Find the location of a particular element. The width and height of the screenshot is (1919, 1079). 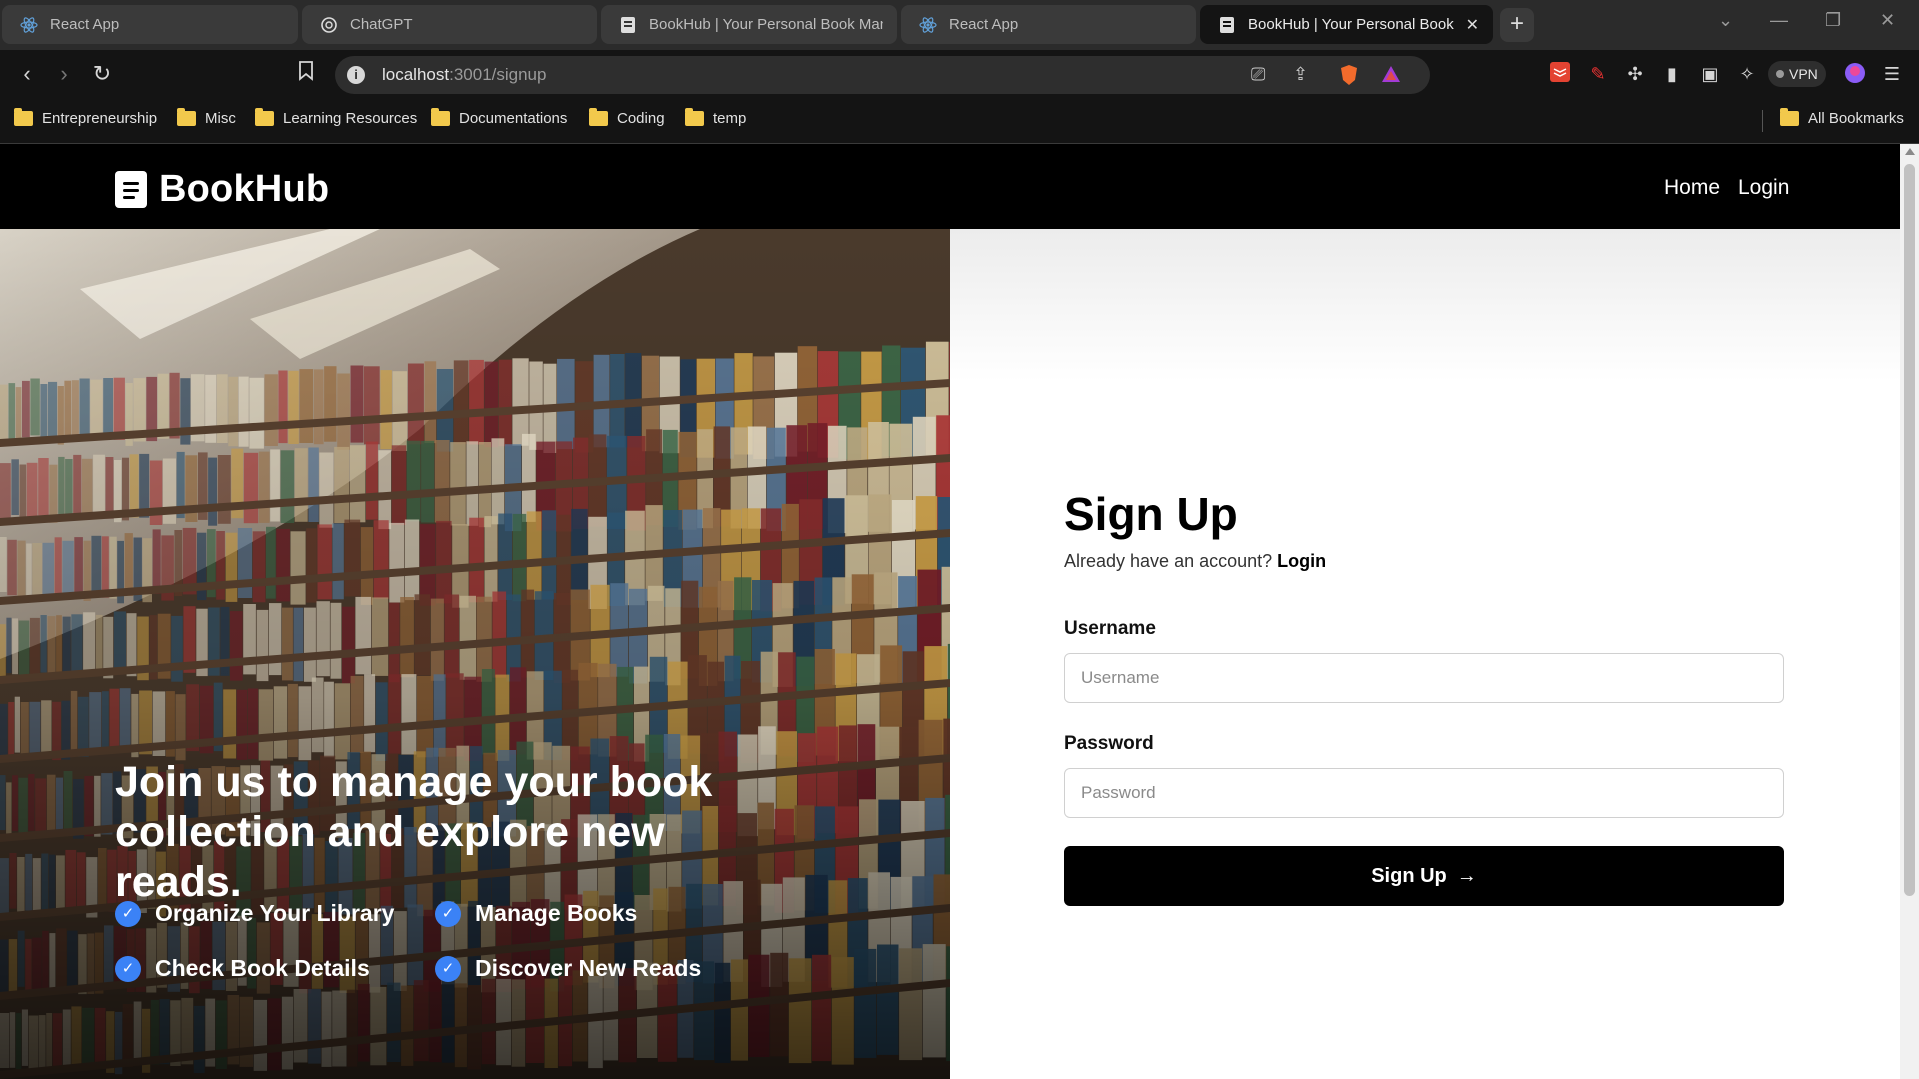

submit-label: Sign Up is located at coordinates (1409, 875).